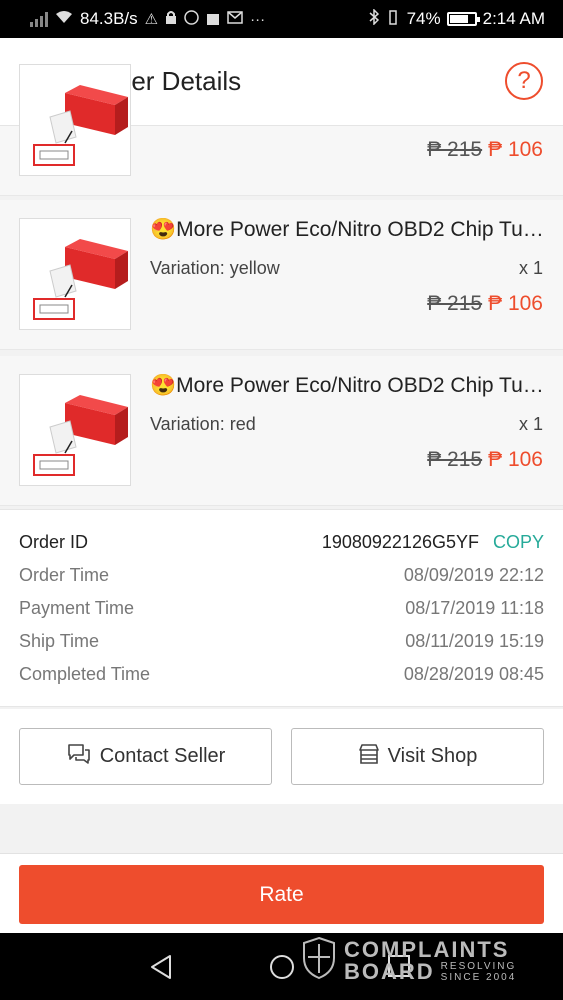 The image size is (563, 1000). What do you see at coordinates (54, 542) in the screenshot?
I see `order-id-label: Order ID` at bounding box center [54, 542].